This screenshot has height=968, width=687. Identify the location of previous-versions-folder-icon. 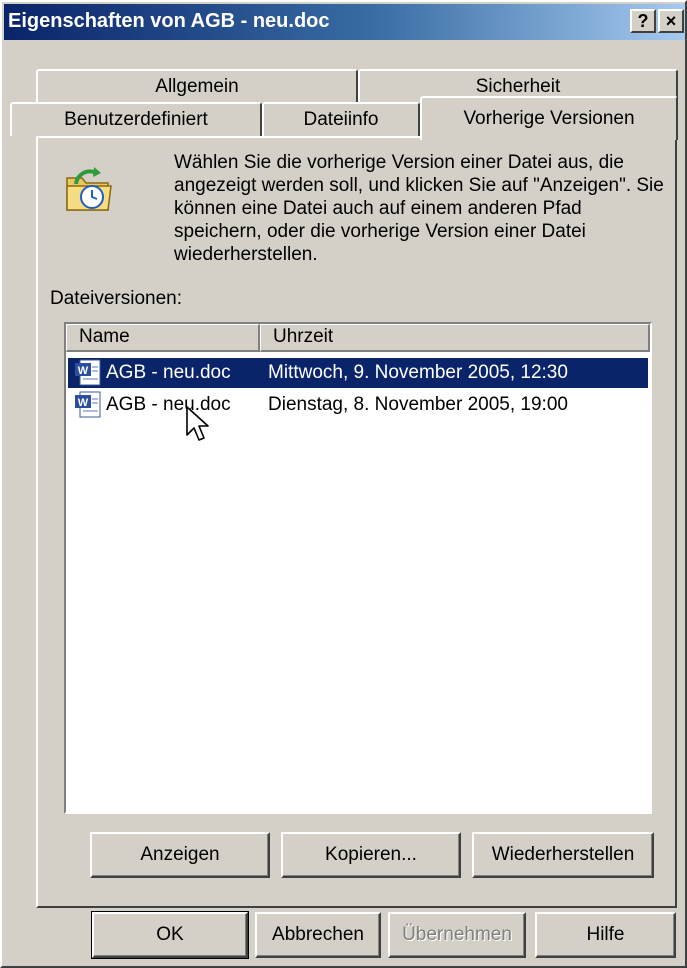
(89, 189).